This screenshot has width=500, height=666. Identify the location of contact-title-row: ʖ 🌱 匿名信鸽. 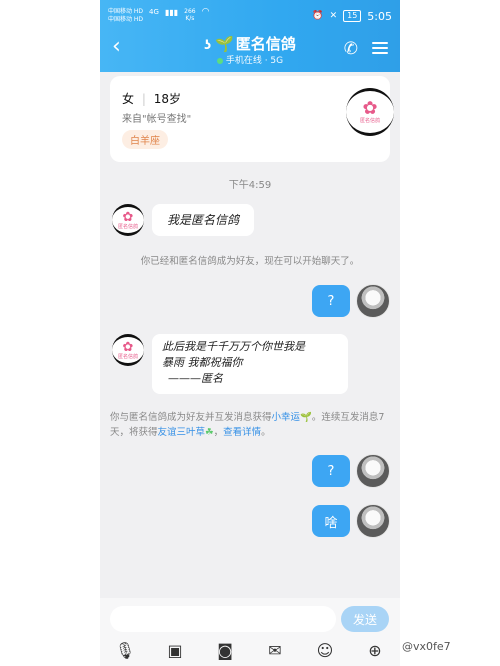
(250, 44).